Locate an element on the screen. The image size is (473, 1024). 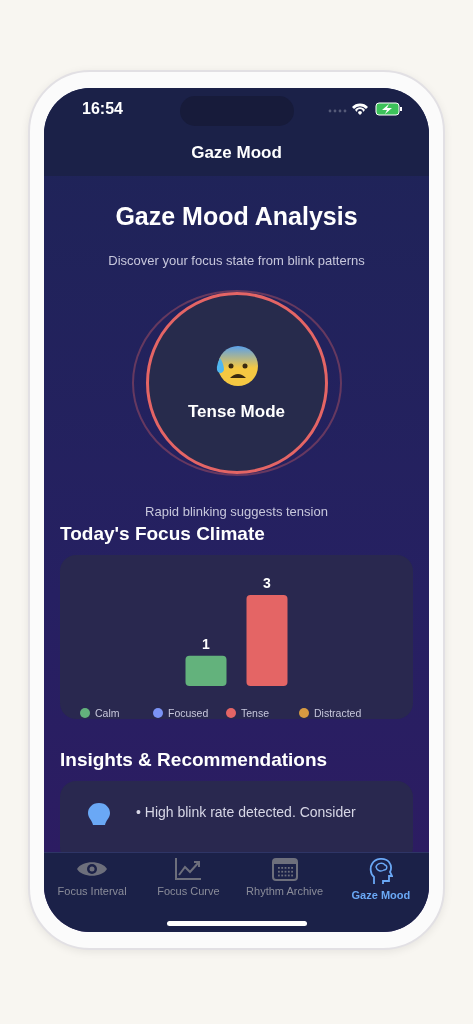
mood-description: Rapid blinking suggests tension is located at coordinates (236, 511).